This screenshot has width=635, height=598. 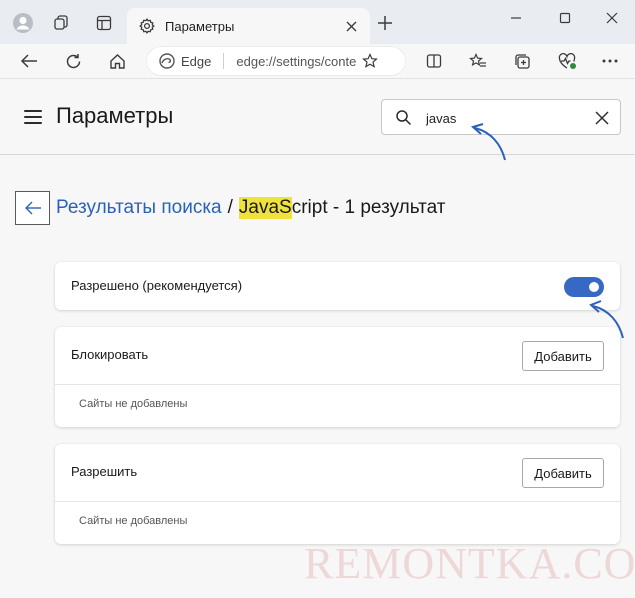 What do you see at coordinates (33, 117) in the screenshot?
I see `menu-icon` at bounding box center [33, 117].